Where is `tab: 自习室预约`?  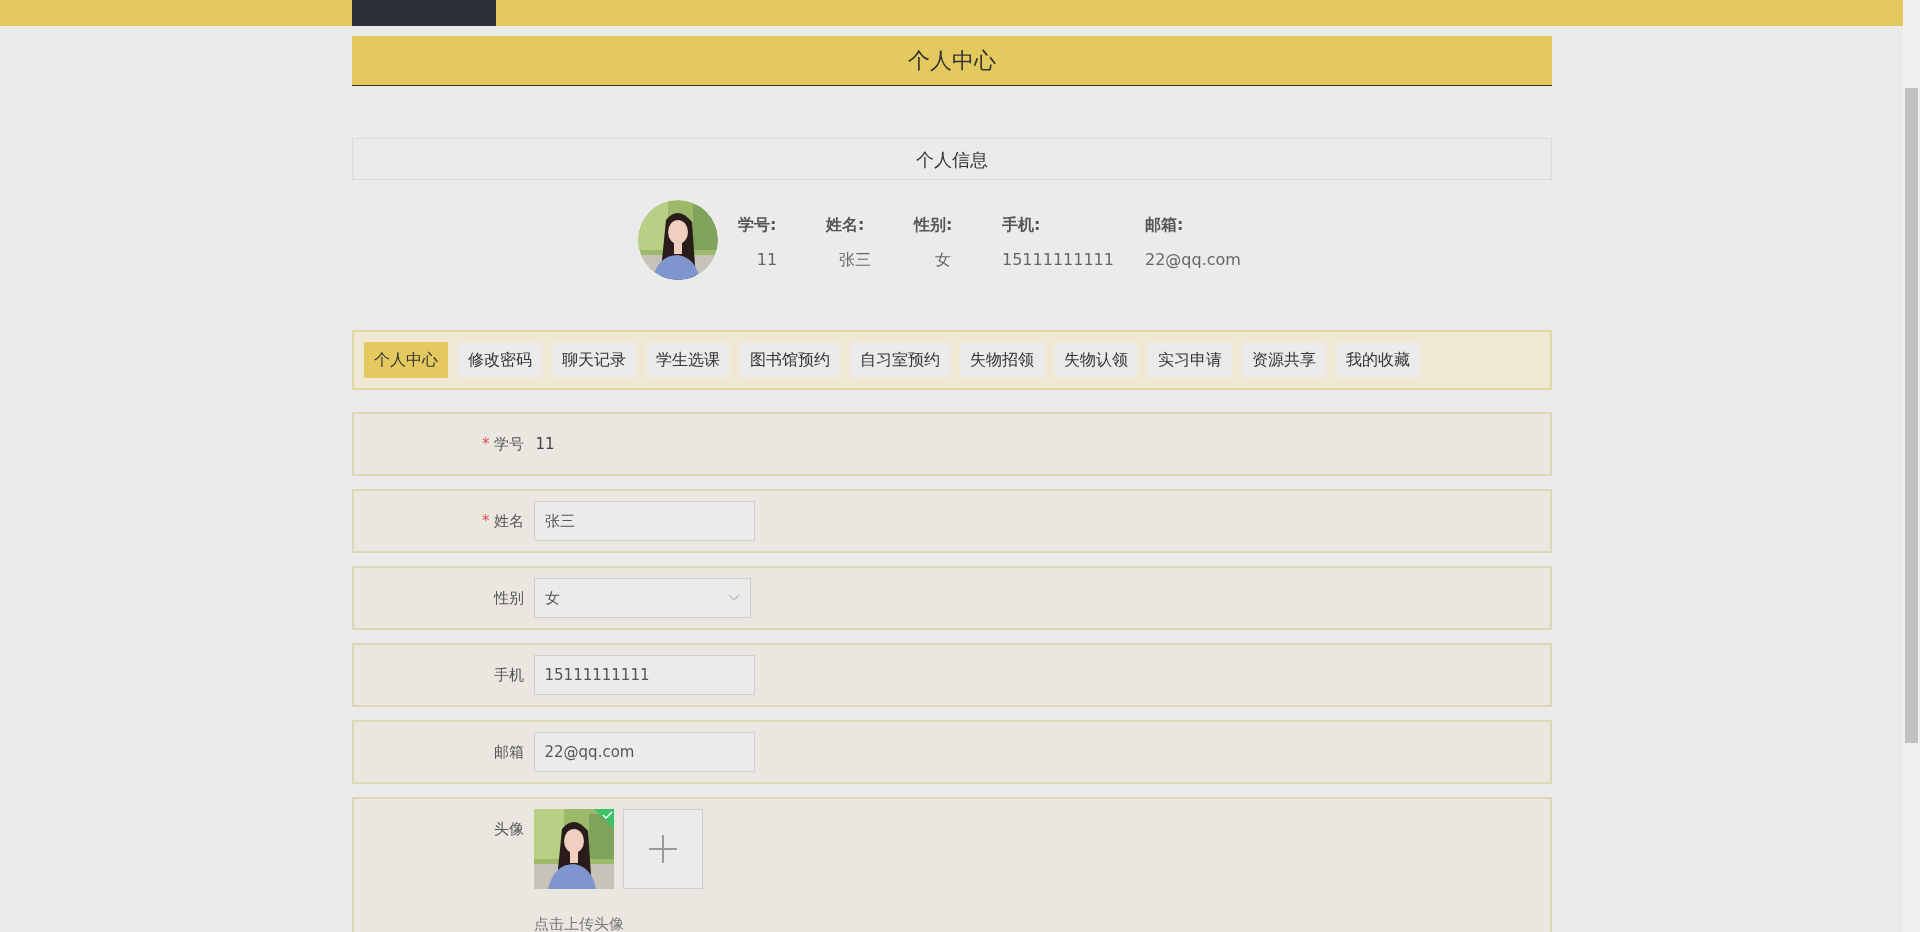 tab: 自习室预约 is located at coordinates (899, 360).